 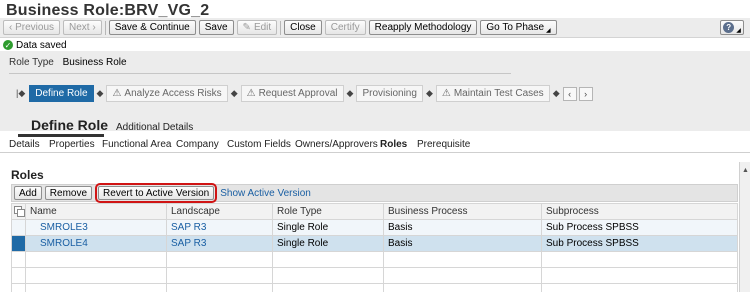 What do you see at coordinates (68, 193) in the screenshot?
I see `remove-button: Remove` at bounding box center [68, 193].